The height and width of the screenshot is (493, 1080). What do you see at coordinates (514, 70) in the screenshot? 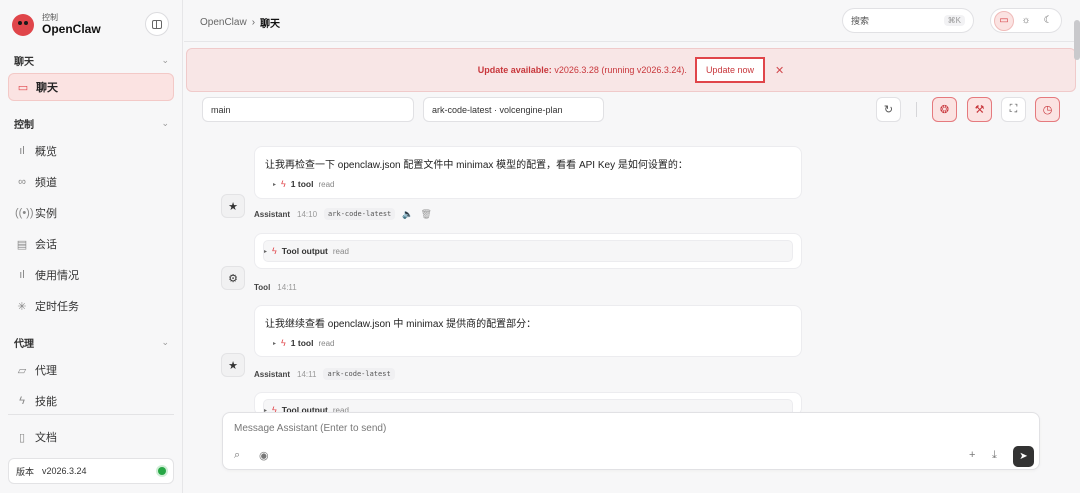
I see `update-title: Update available:` at bounding box center [514, 70].